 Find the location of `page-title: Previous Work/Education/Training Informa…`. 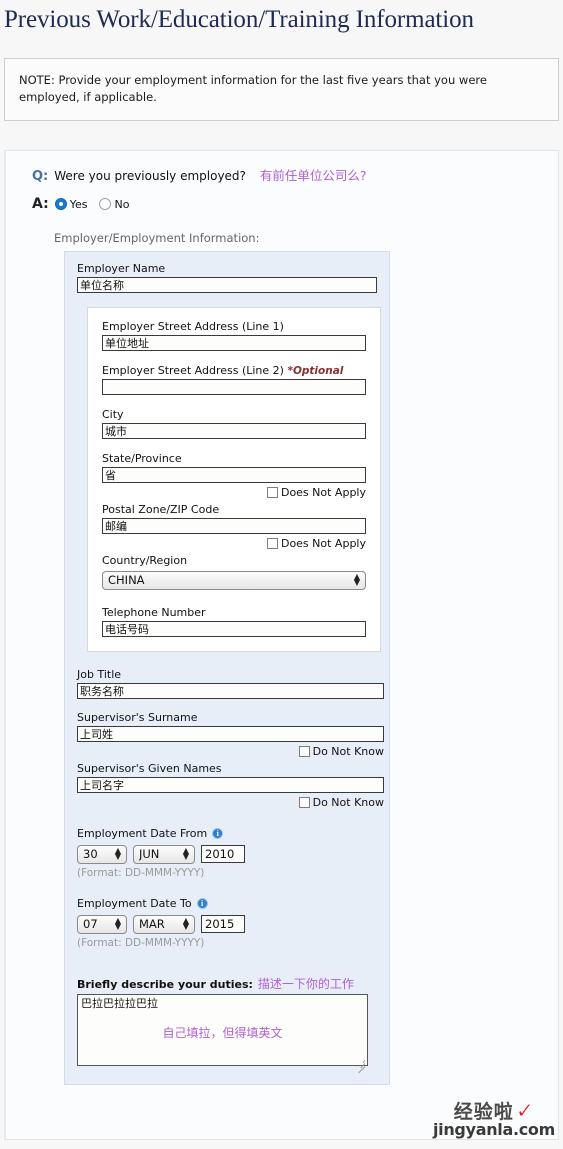

page-title: Previous Work/Education/Training Informa… is located at coordinates (239, 19).